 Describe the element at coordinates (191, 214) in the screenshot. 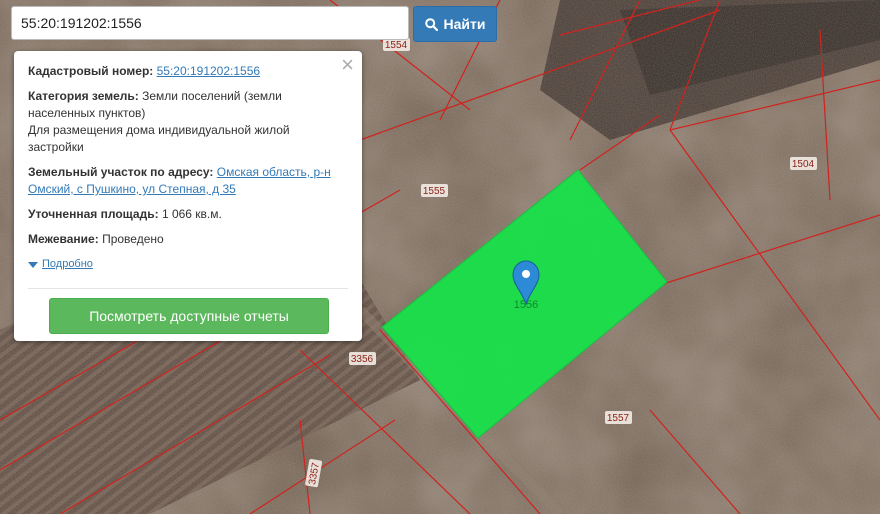

I see `area-value: 1 066 кв.м.` at that location.